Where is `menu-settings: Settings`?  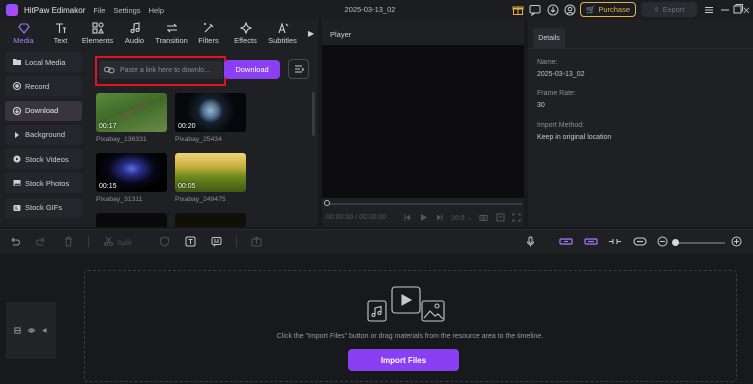 menu-settings: Settings is located at coordinates (126, 10).